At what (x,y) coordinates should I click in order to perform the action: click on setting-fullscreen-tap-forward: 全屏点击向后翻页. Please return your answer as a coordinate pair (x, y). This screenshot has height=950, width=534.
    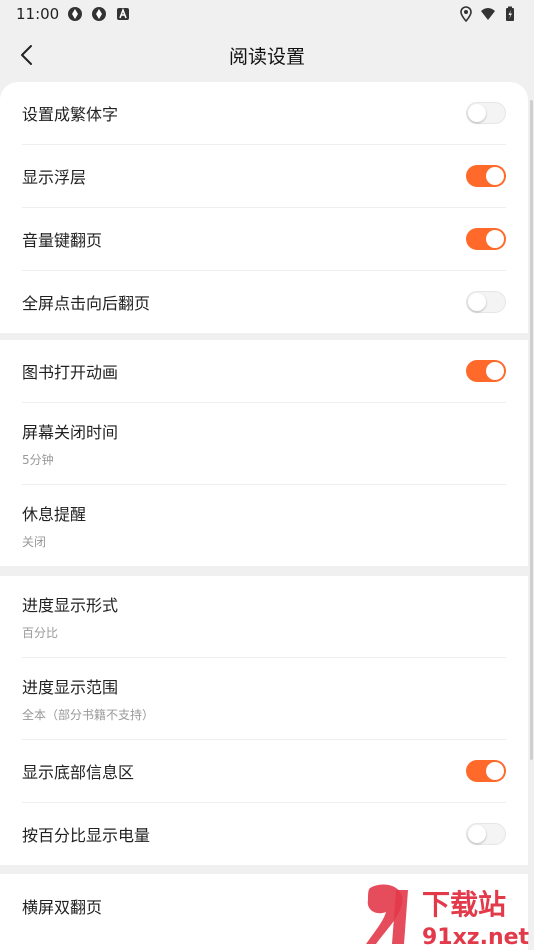
    Looking at the image, I should click on (264, 302).